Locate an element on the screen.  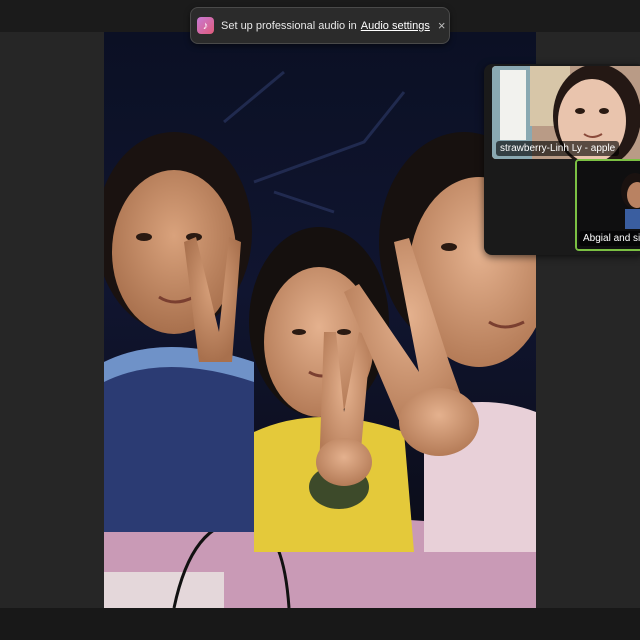
music-note-icon: ♪ is located at coordinates (205, 25).